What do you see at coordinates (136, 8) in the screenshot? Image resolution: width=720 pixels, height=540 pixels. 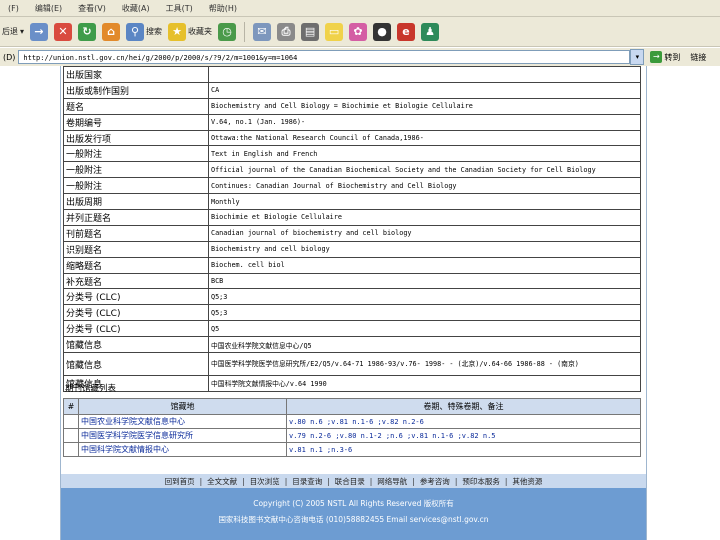 I see `menu-favorites: 收藏(A)` at bounding box center [136, 8].